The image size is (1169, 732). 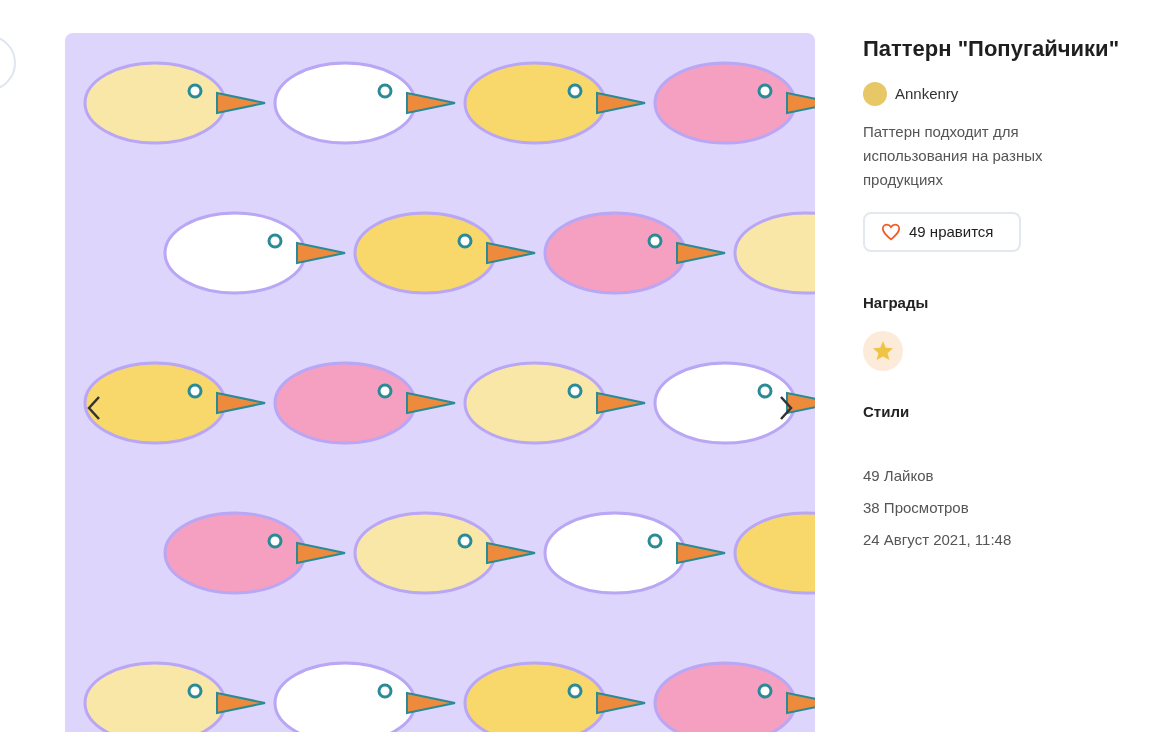 I want to click on stat-text: 38 Просмотров, so click(x=916, y=508).